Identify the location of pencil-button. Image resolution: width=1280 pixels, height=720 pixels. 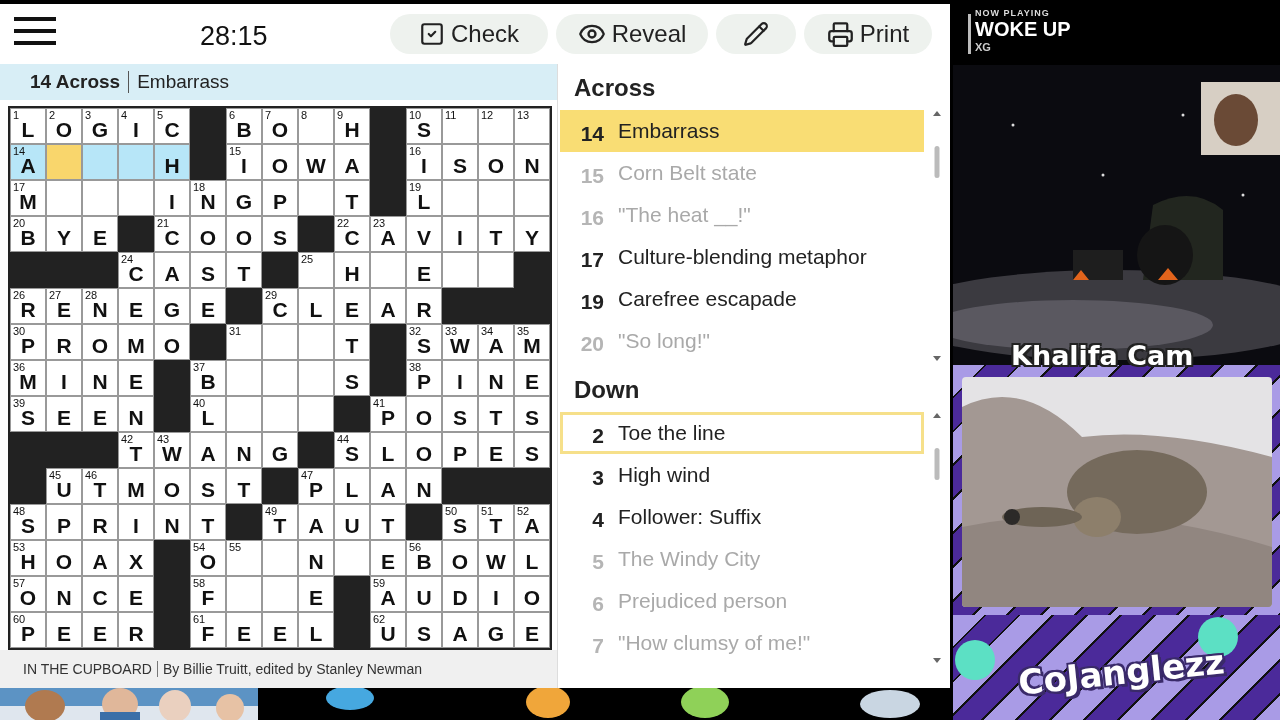
(756, 34).